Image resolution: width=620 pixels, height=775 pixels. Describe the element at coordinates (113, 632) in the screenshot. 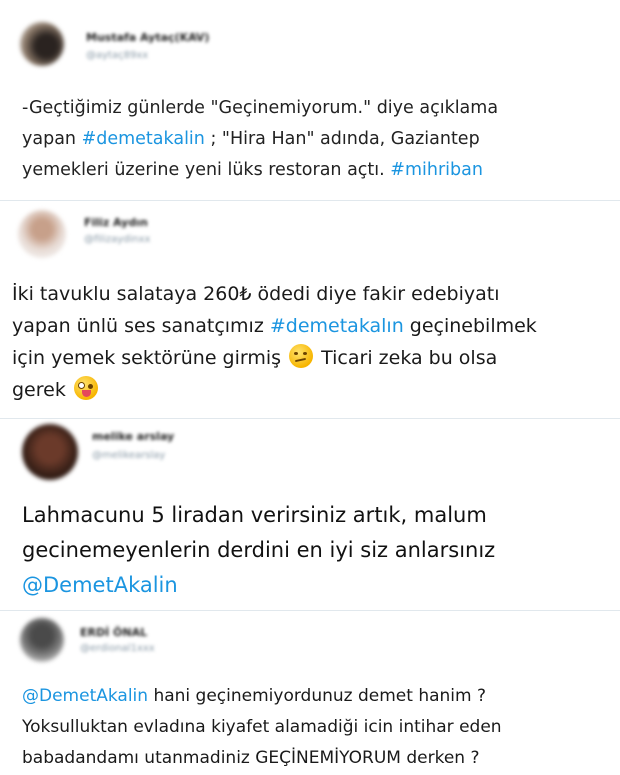

I see `author-name: ERDİ ÖNAL` at that location.